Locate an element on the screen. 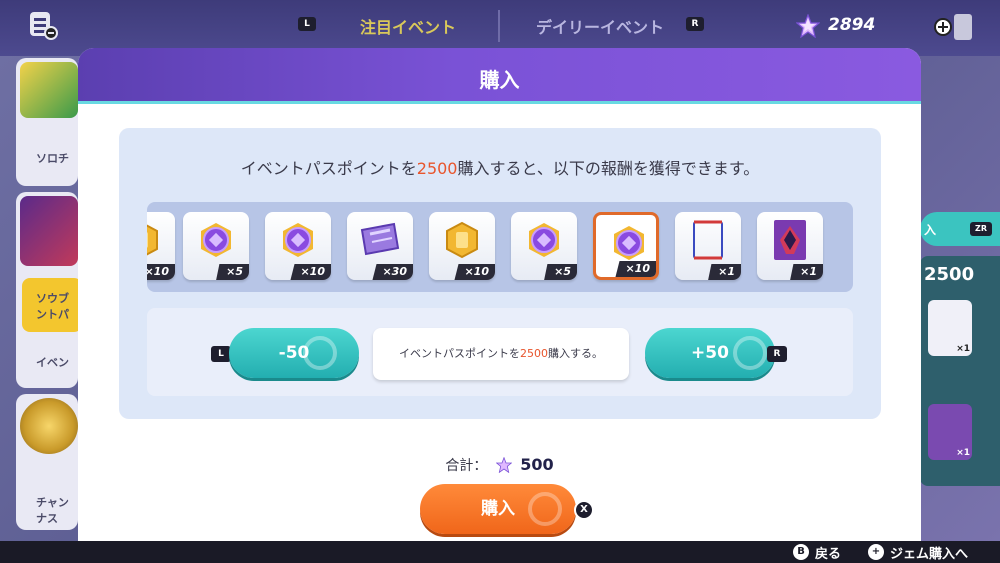  total-label: 合計： is located at coordinates (466, 466).